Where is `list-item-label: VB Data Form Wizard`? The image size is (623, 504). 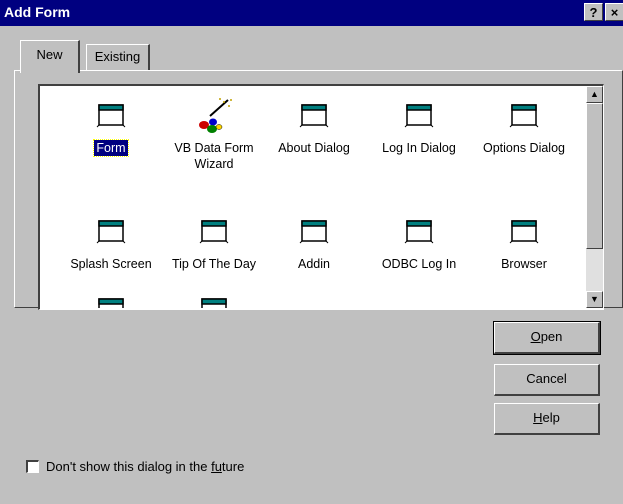 list-item-label: VB Data Form Wizard is located at coordinates (214, 156).